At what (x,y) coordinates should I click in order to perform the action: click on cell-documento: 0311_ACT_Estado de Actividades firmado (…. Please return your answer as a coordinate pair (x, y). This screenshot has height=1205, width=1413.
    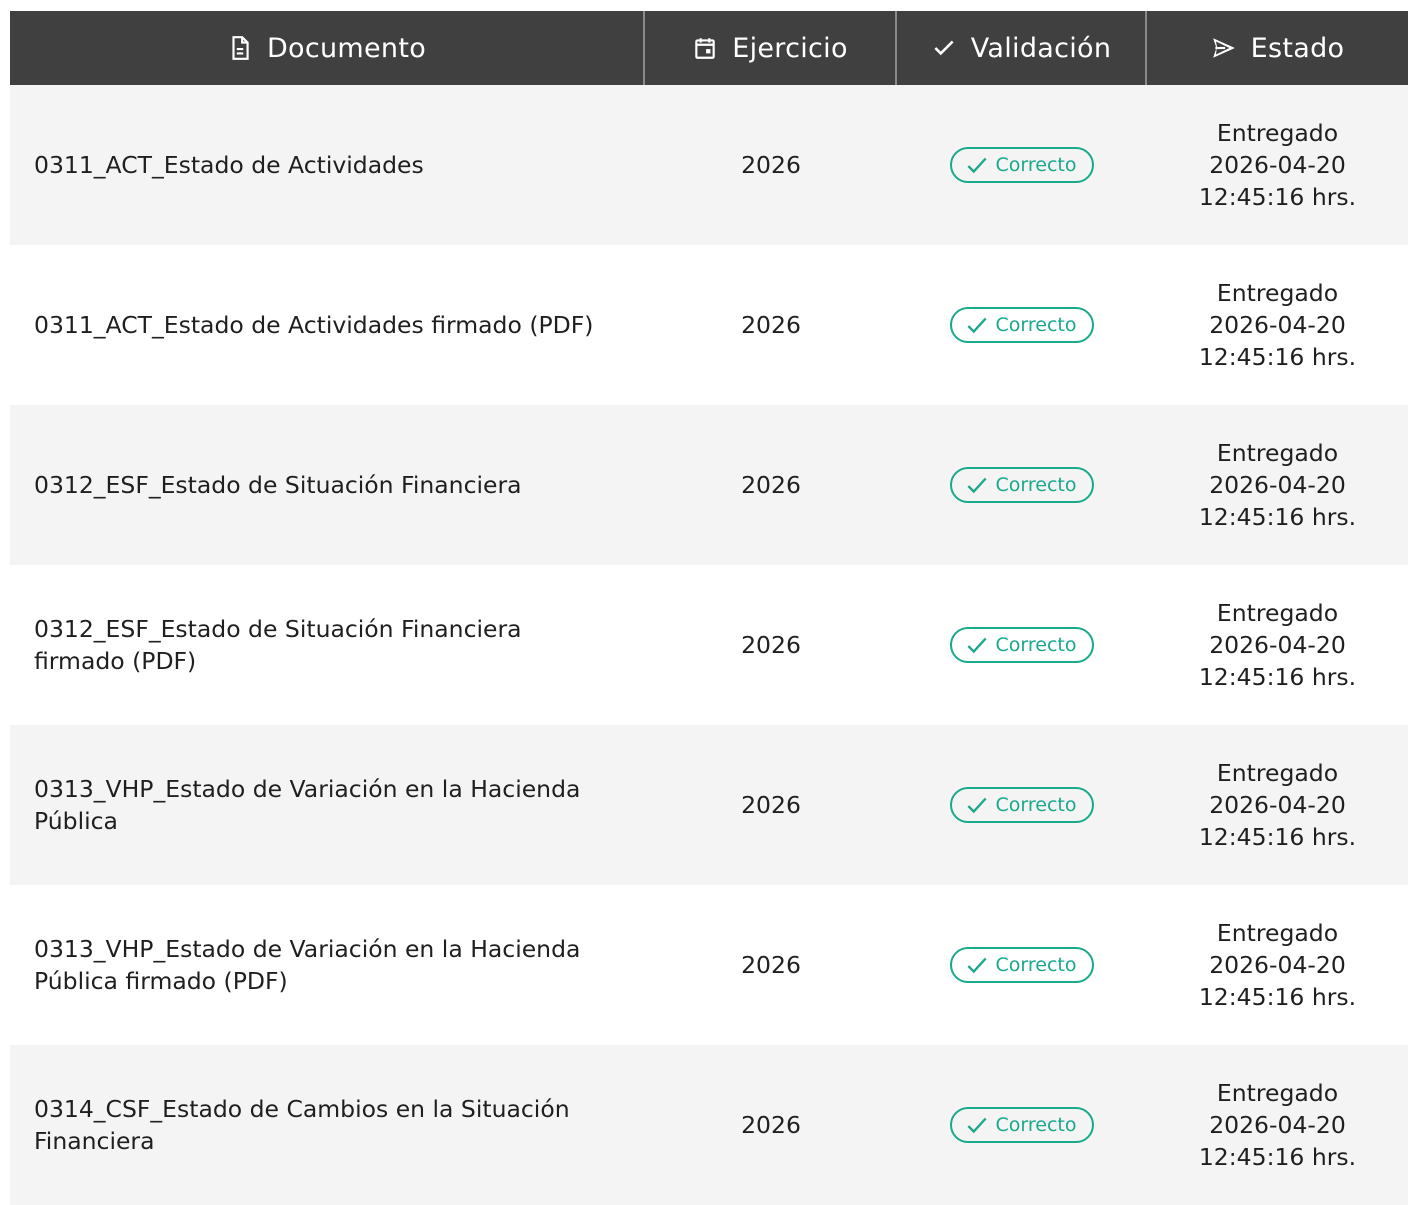
    Looking at the image, I should click on (314, 325).